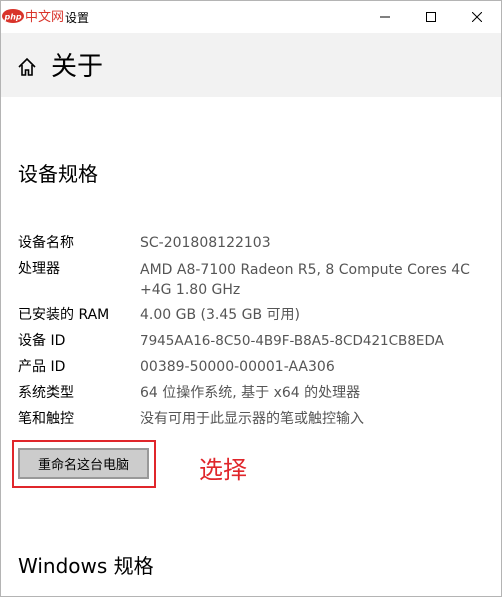  What do you see at coordinates (251, 17) in the screenshot?
I see `title-bar: php 中文网 设置` at bounding box center [251, 17].